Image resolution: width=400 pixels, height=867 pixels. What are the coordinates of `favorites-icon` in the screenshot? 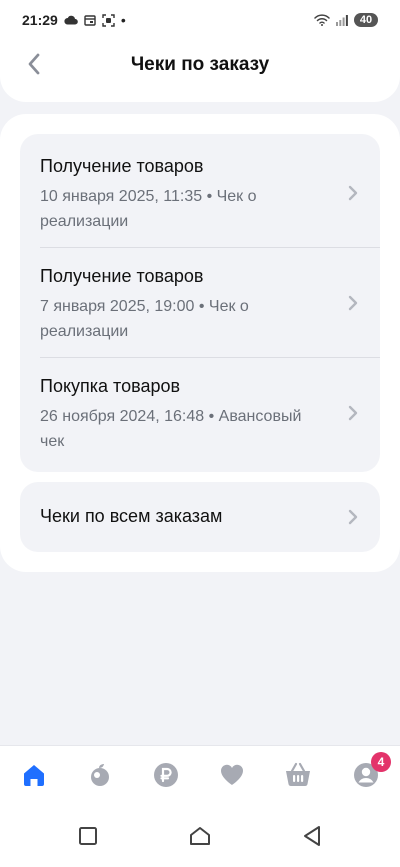 It's located at (232, 777).